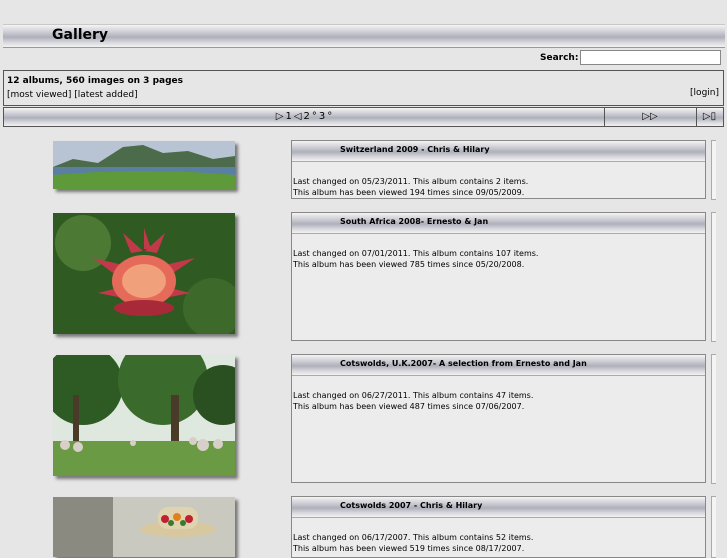  I want to click on search-label: Search:, so click(559, 58).